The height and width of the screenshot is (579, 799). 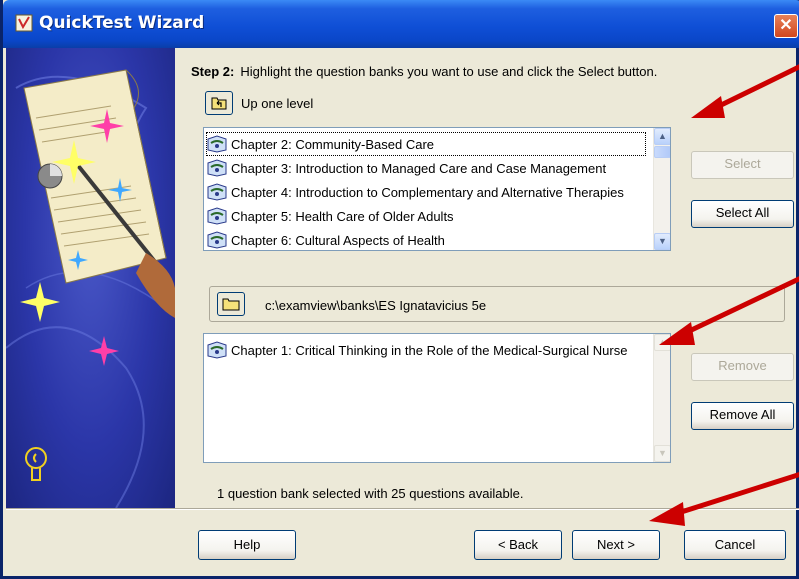 What do you see at coordinates (616, 545) in the screenshot?
I see `next-button: Next >` at bounding box center [616, 545].